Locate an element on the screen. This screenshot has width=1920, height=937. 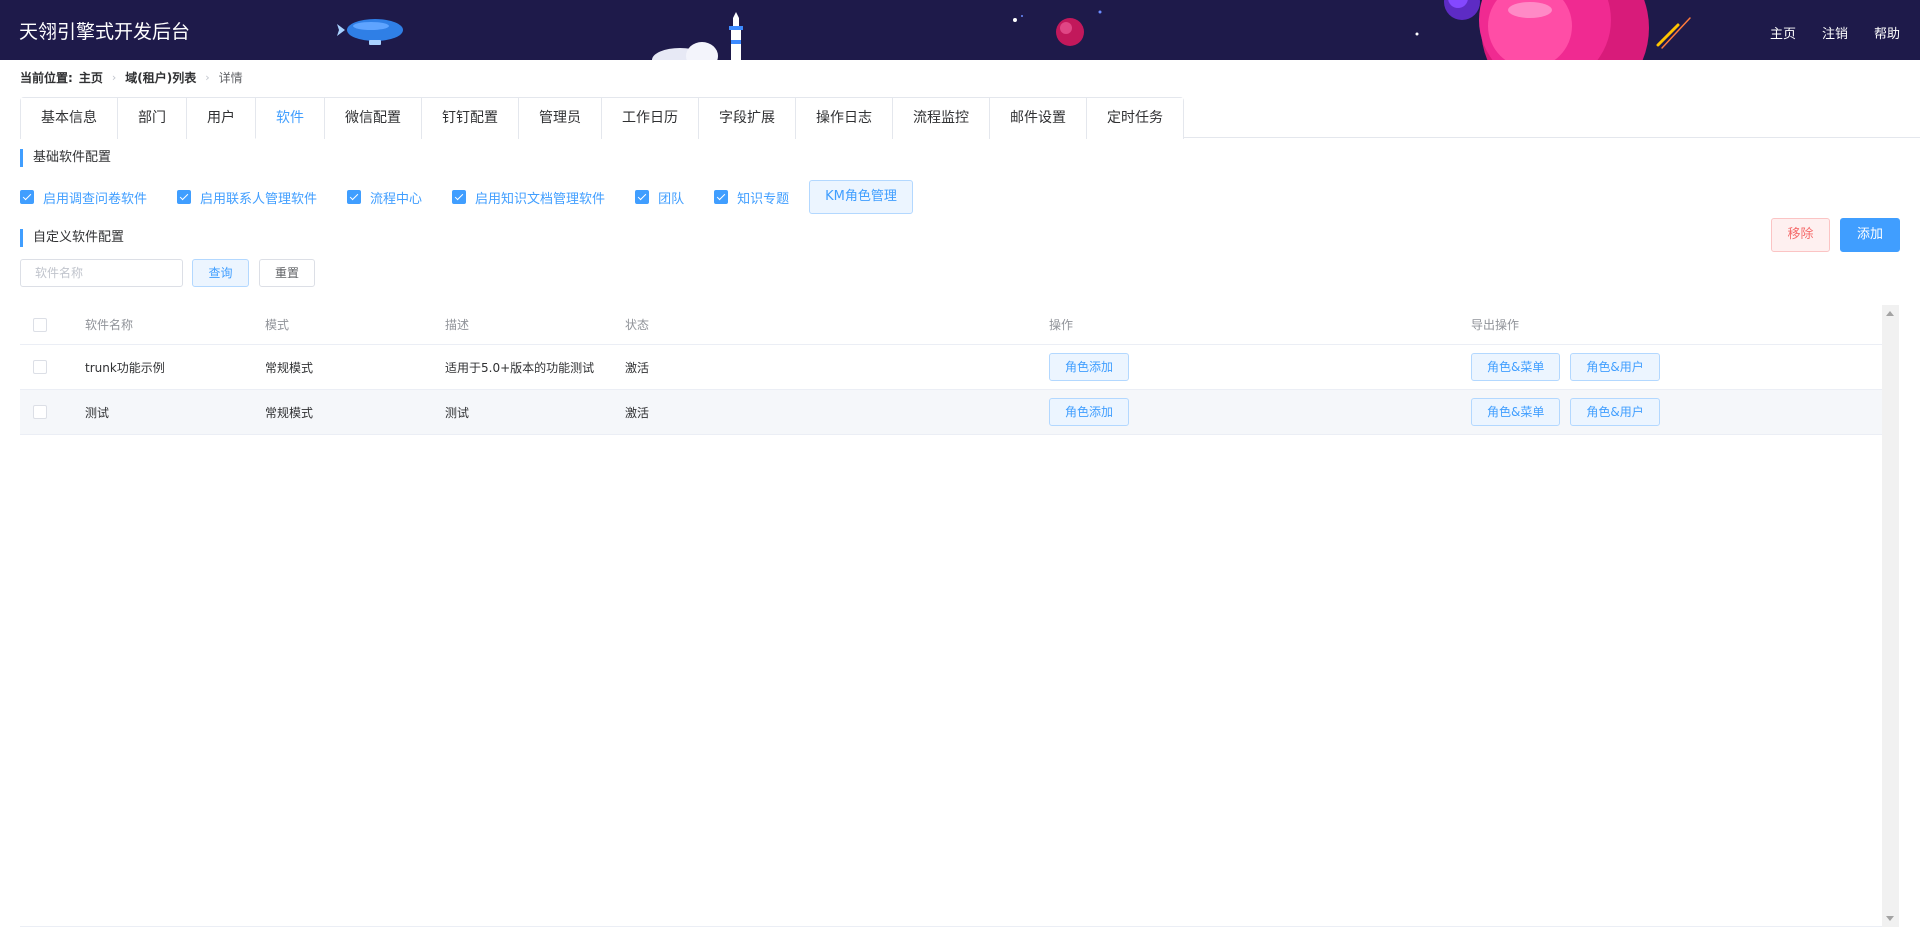
option-contacts-software: 启用联系人管理软件 is located at coordinates (247, 197).